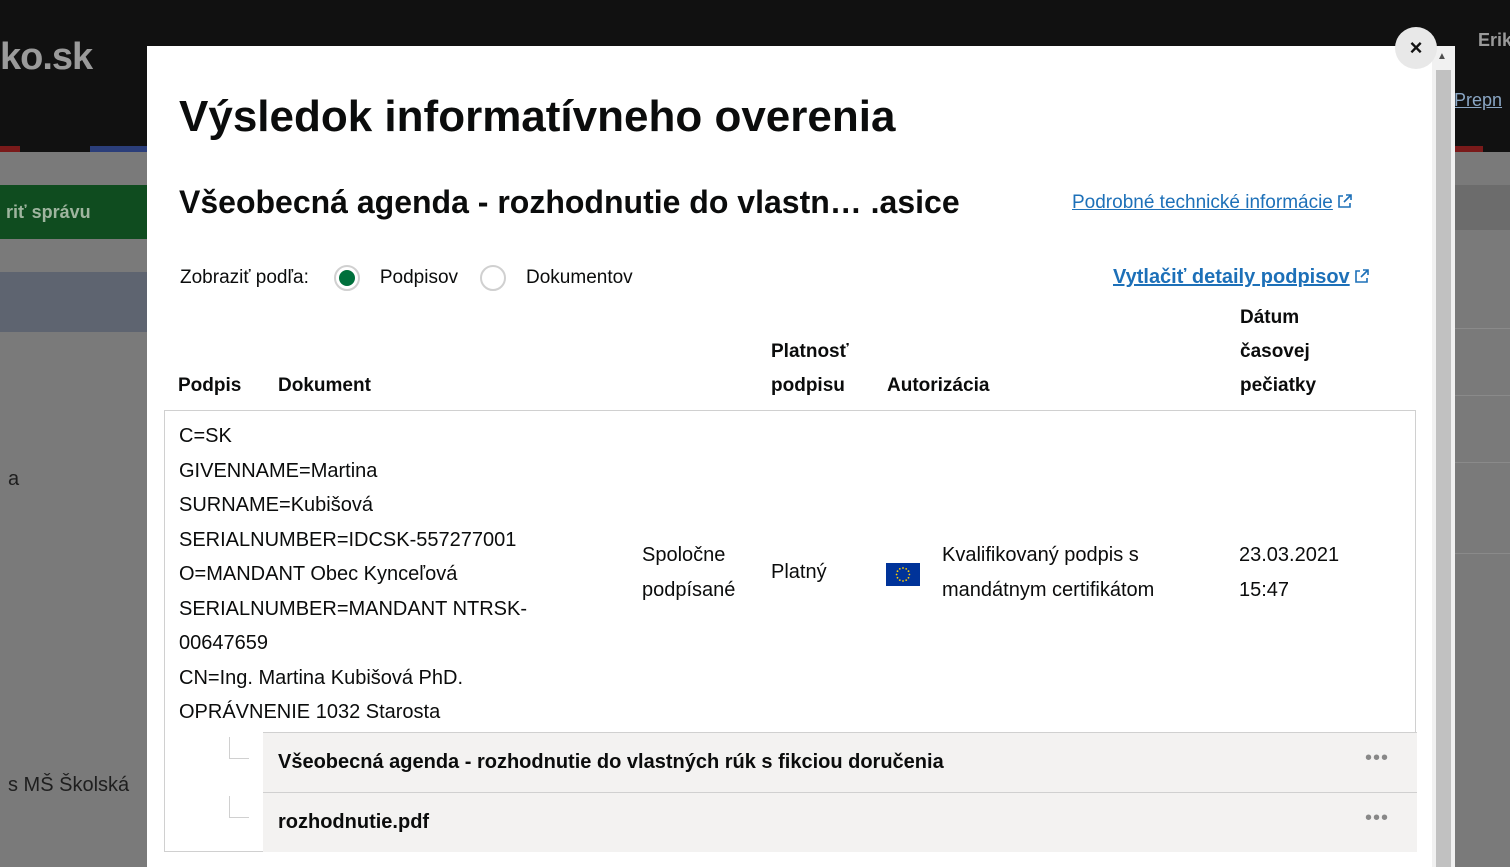  What do you see at coordinates (799, 572) in the screenshot?
I see `signature-validity: Platný` at bounding box center [799, 572].